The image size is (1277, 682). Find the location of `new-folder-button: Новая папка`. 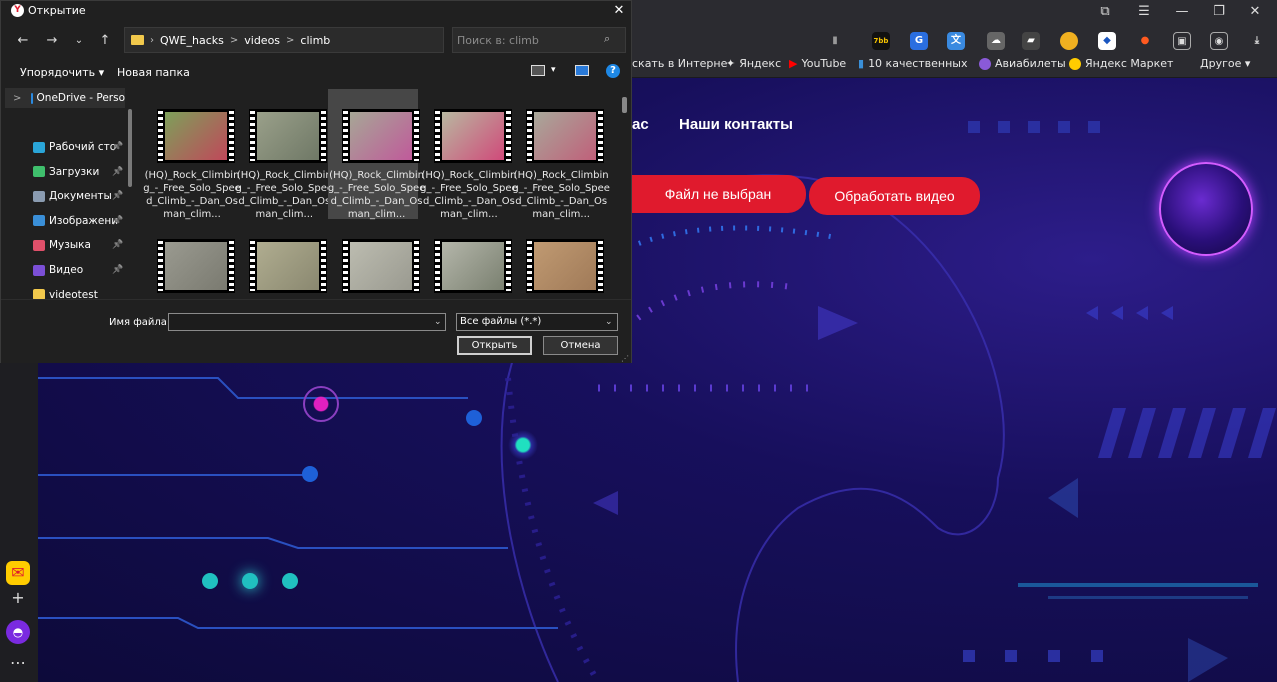

new-folder-button: Новая папка is located at coordinates (153, 72).